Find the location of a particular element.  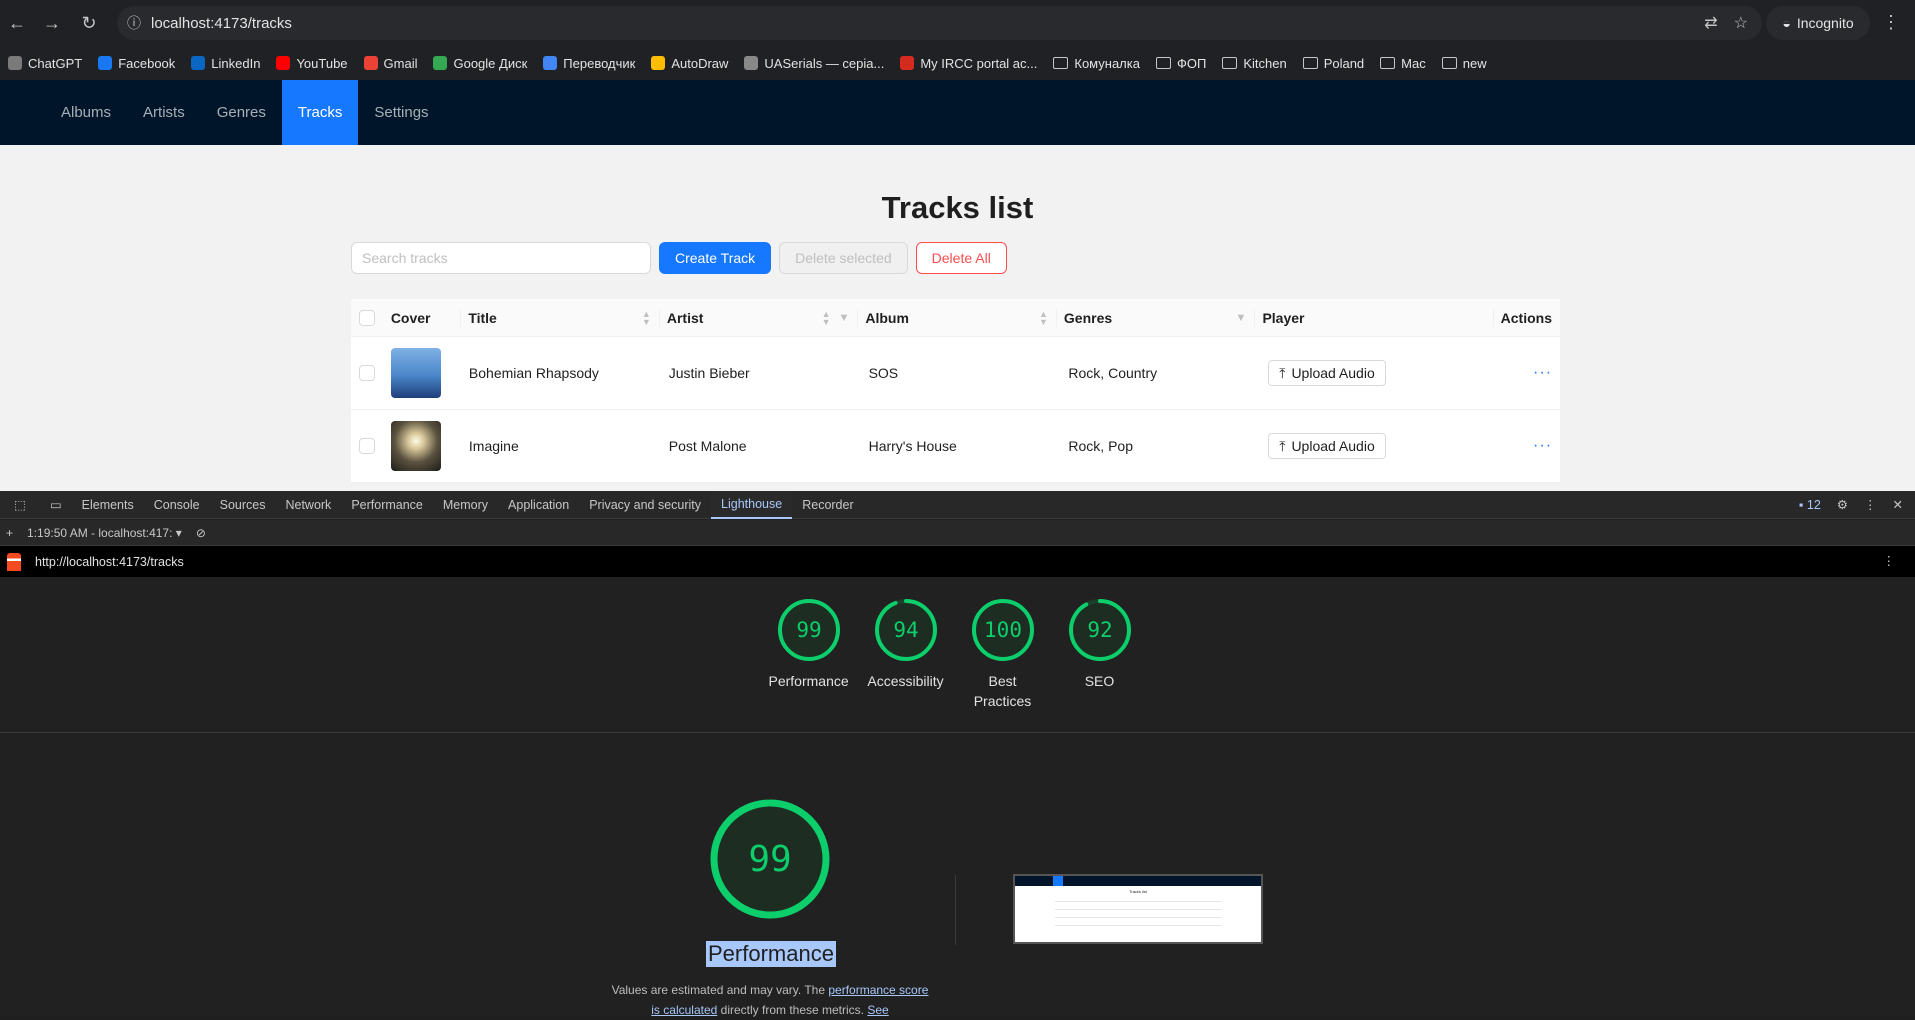

cover-image is located at coordinates (415, 446).